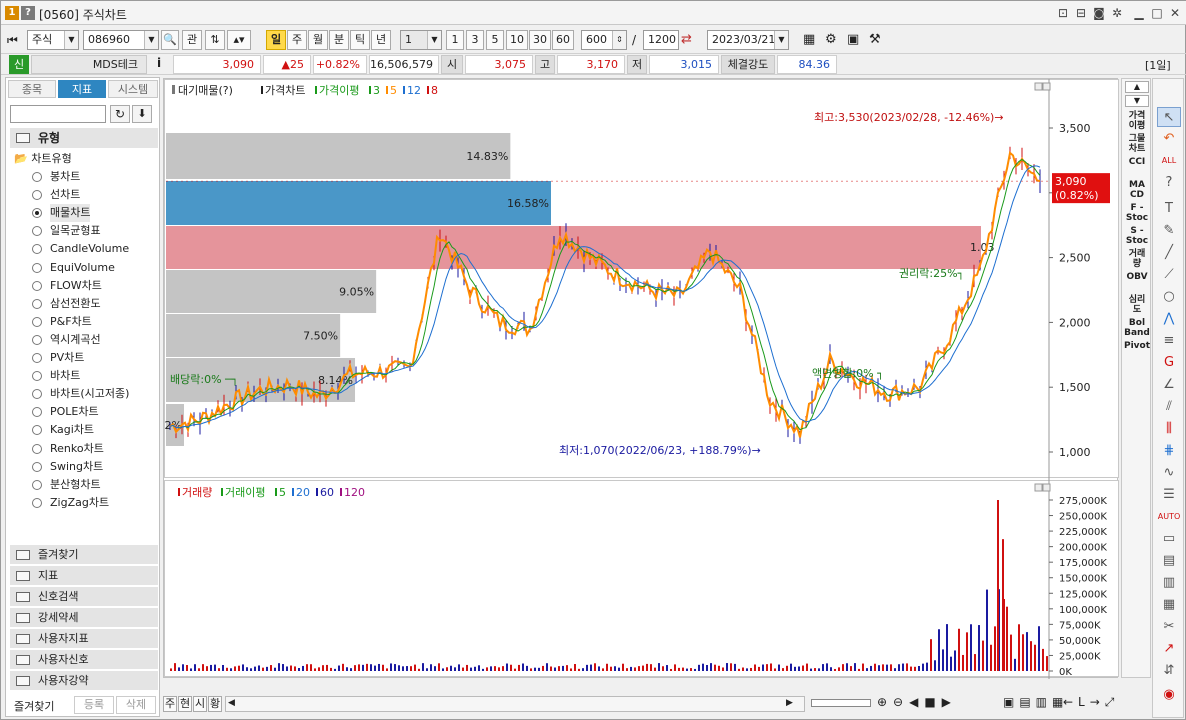 Image resolution: width=1186 pixels, height=720 pixels. I want to click on chart-type-label: 분산형차트, so click(75, 485).